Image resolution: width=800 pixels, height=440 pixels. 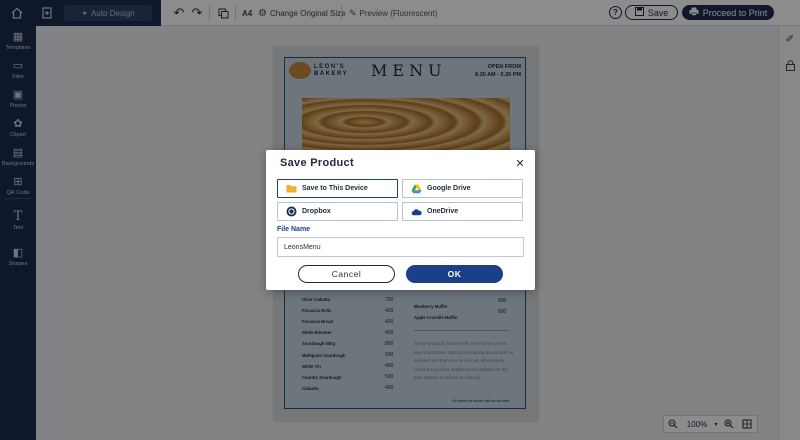 I want to click on google-drive-icon, so click(x=416, y=188).